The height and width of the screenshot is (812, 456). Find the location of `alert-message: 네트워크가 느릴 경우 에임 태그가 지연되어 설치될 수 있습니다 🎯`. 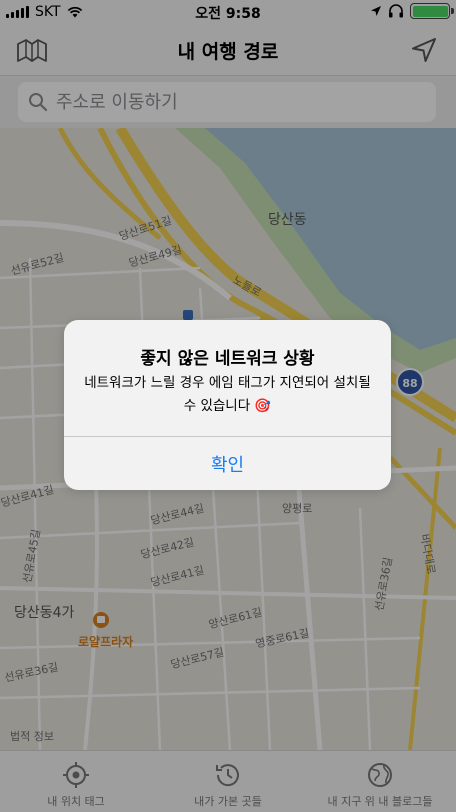

alert-message: 네트워크가 느릴 경우 에임 태그가 지연되어 설치될 수 있습니다 🎯 is located at coordinates (227, 394).